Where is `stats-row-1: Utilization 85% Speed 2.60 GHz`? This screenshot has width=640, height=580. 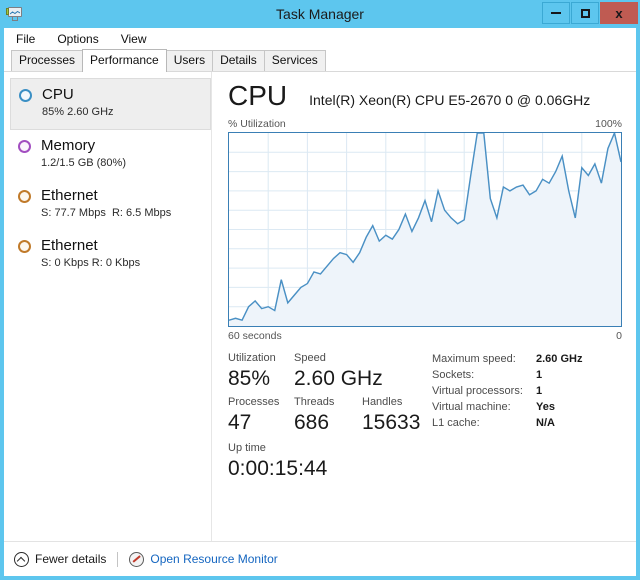 stats-row-1: Utilization 85% Speed 2.60 GHz is located at coordinates (326, 373).